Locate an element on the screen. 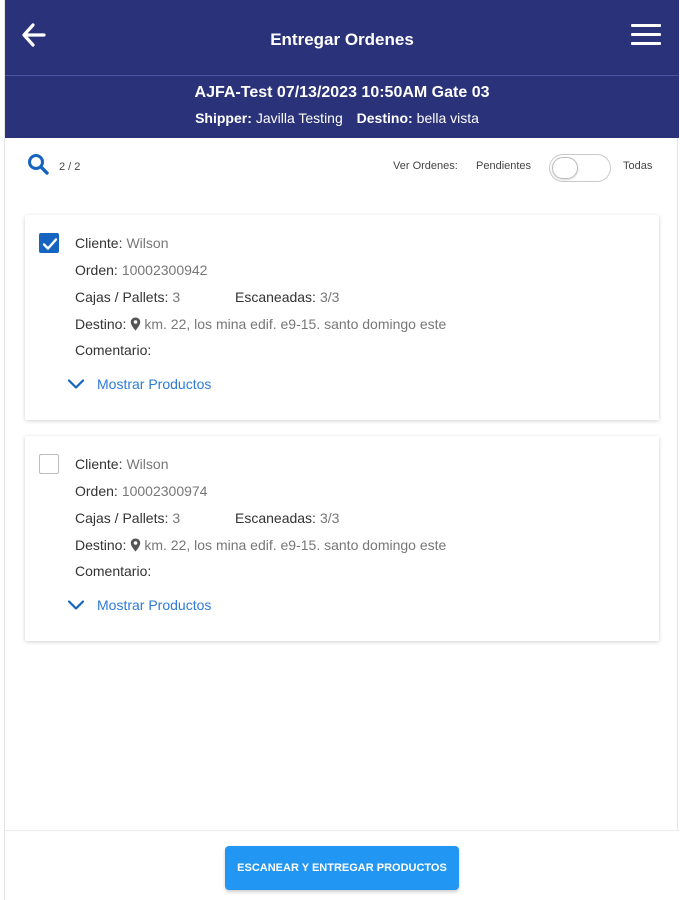 The width and height of the screenshot is (680, 900). orden-row: Orden: 10002300974 is located at coordinates (141, 491).